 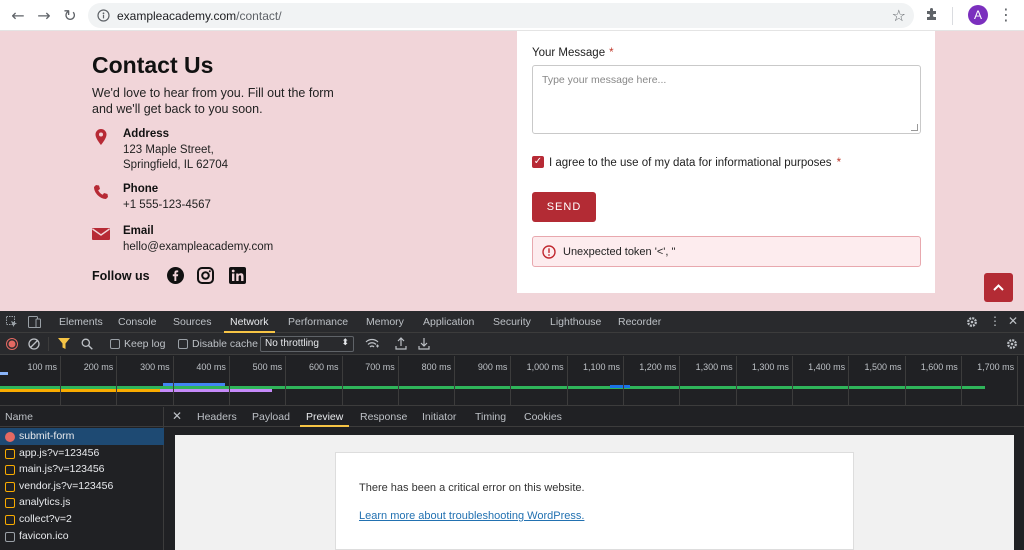 What do you see at coordinates (726, 251) in the screenshot?
I see `error-alert: Unexpected token '<', "` at bounding box center [726, 251].